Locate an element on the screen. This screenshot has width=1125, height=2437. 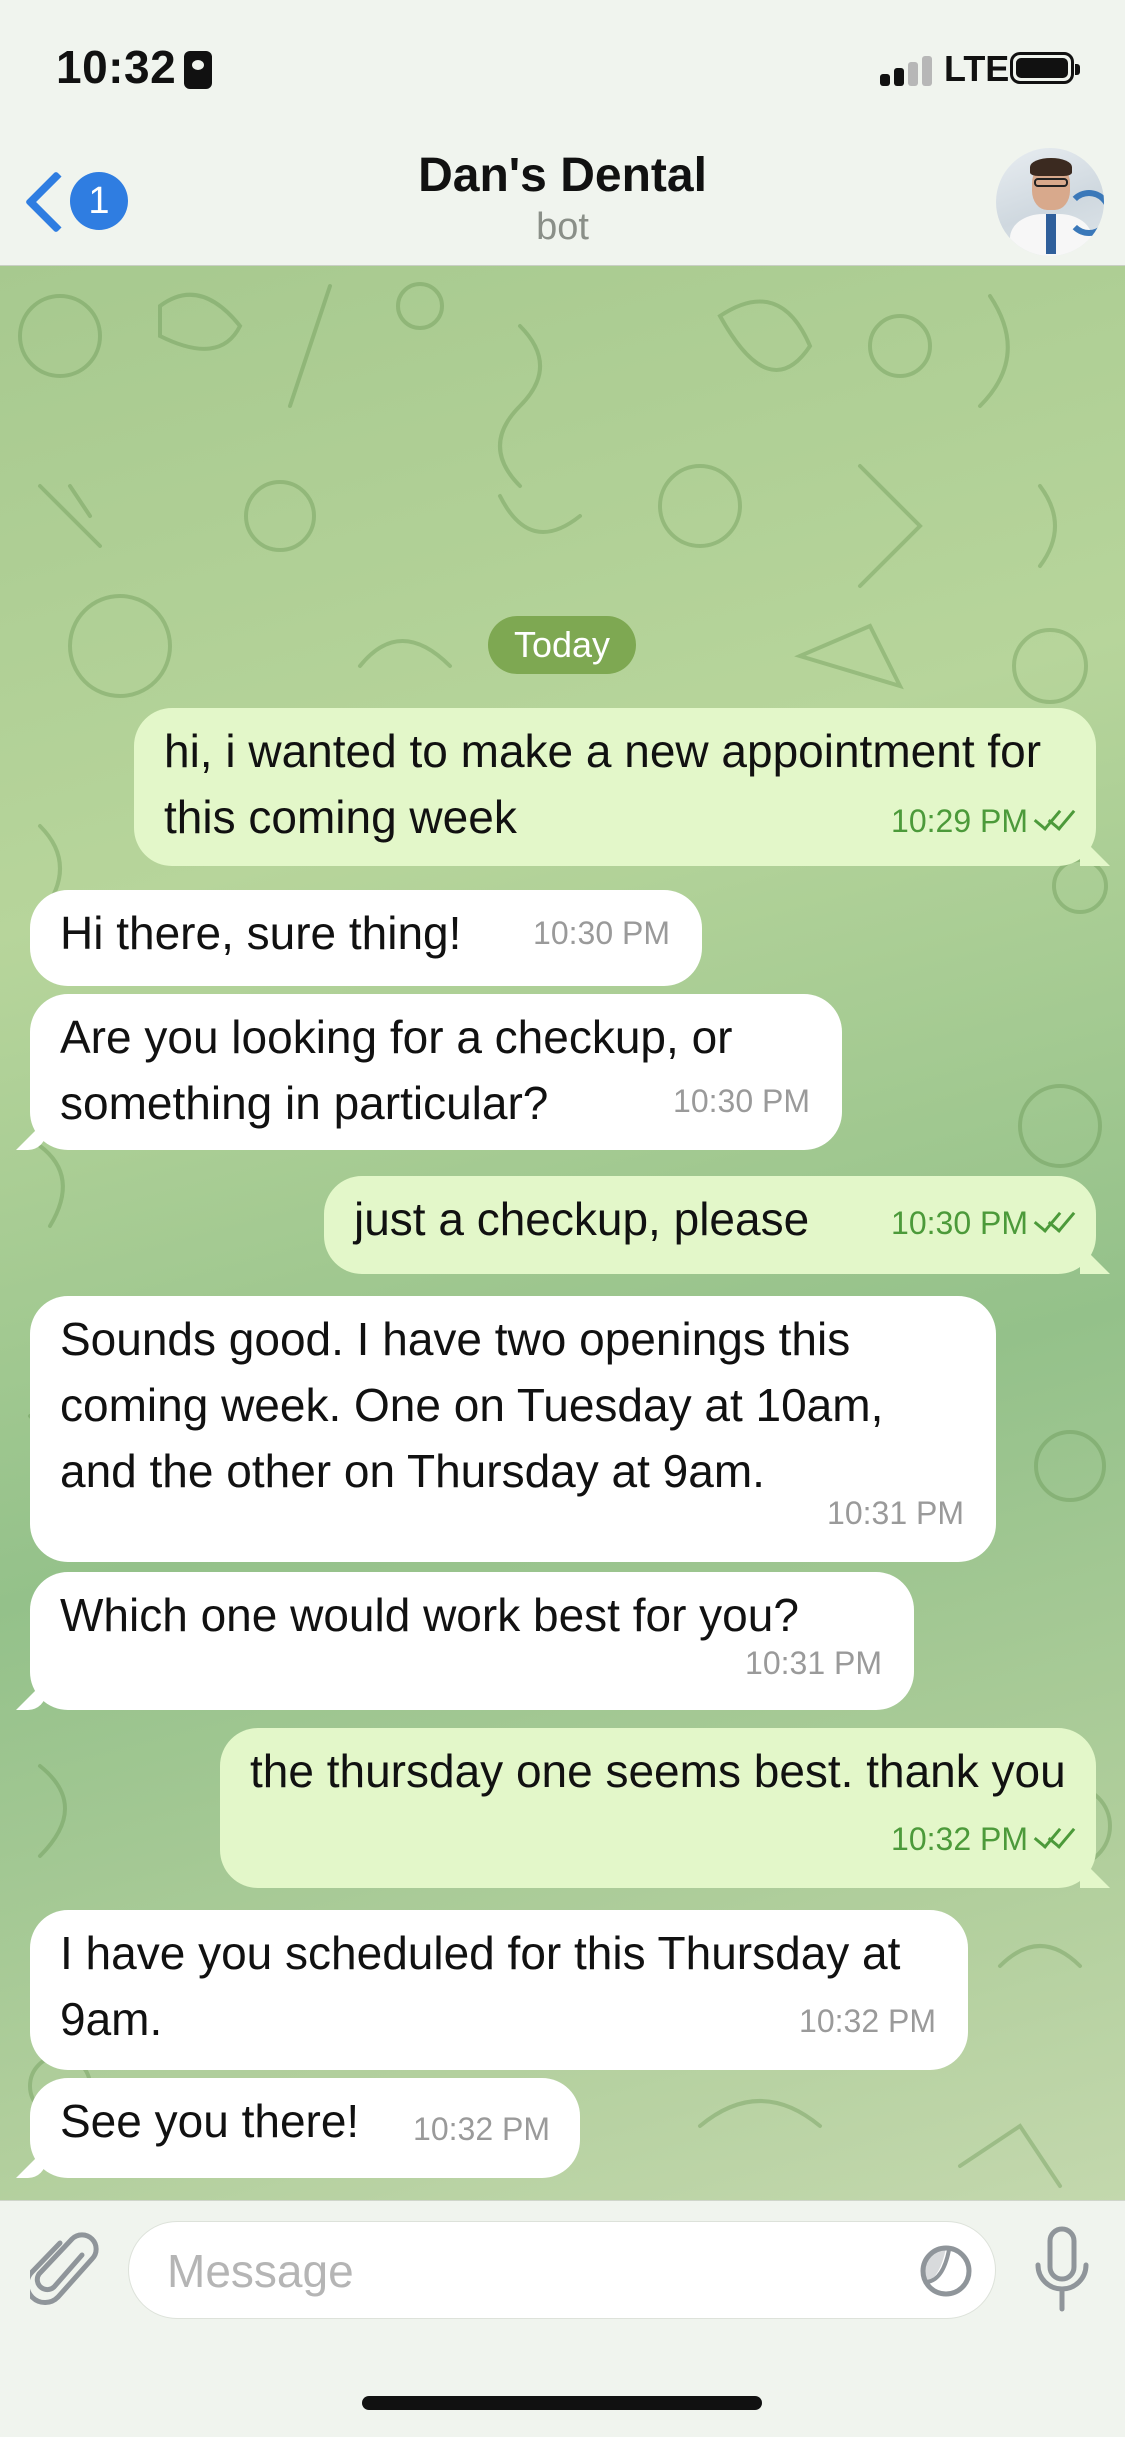
chat-subtitle: bot is located at coordinates (562, 227).